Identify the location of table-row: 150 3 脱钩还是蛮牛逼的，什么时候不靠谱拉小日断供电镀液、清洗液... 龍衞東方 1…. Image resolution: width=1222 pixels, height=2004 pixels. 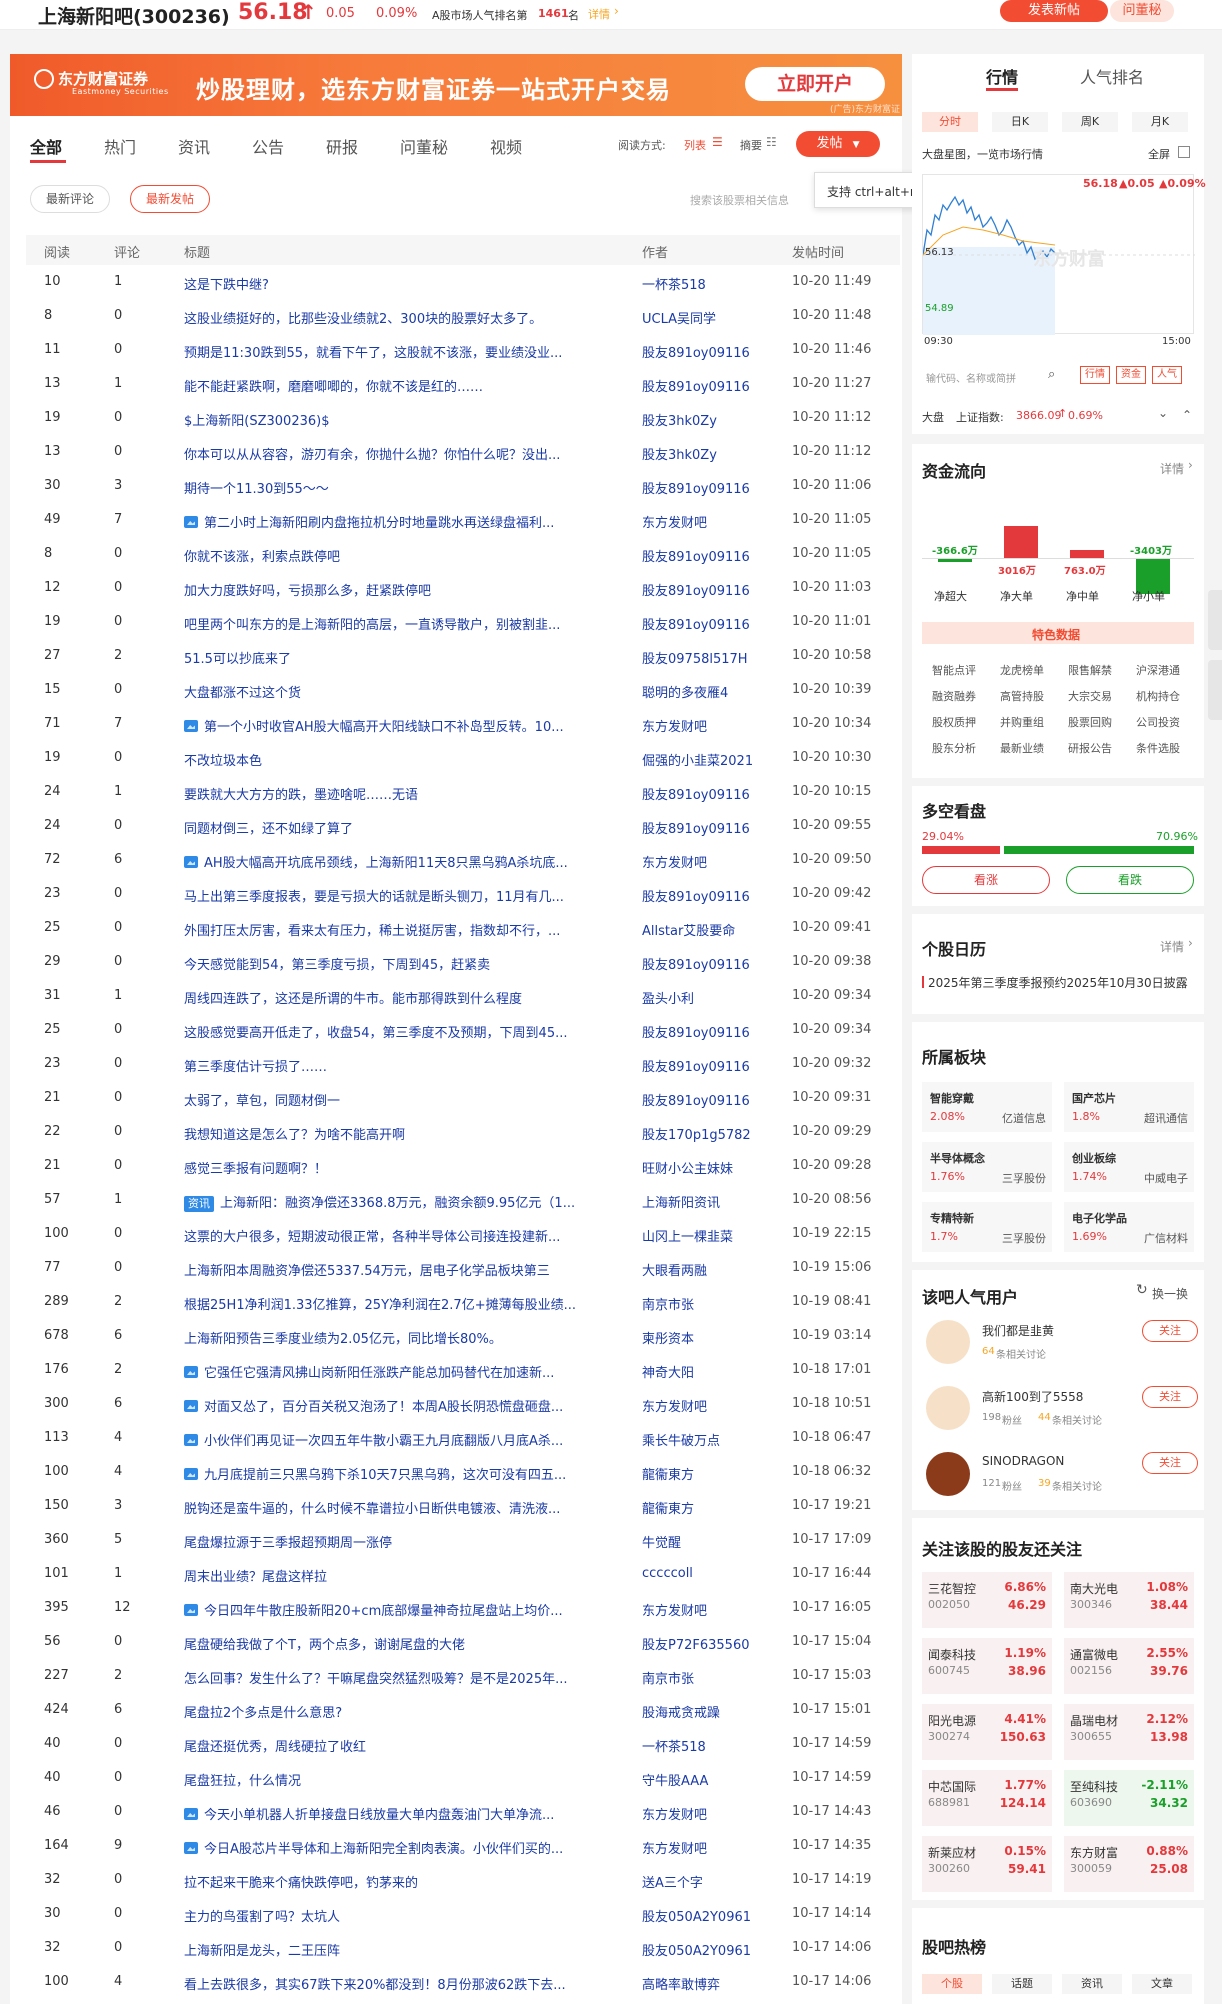
(463, 1506).